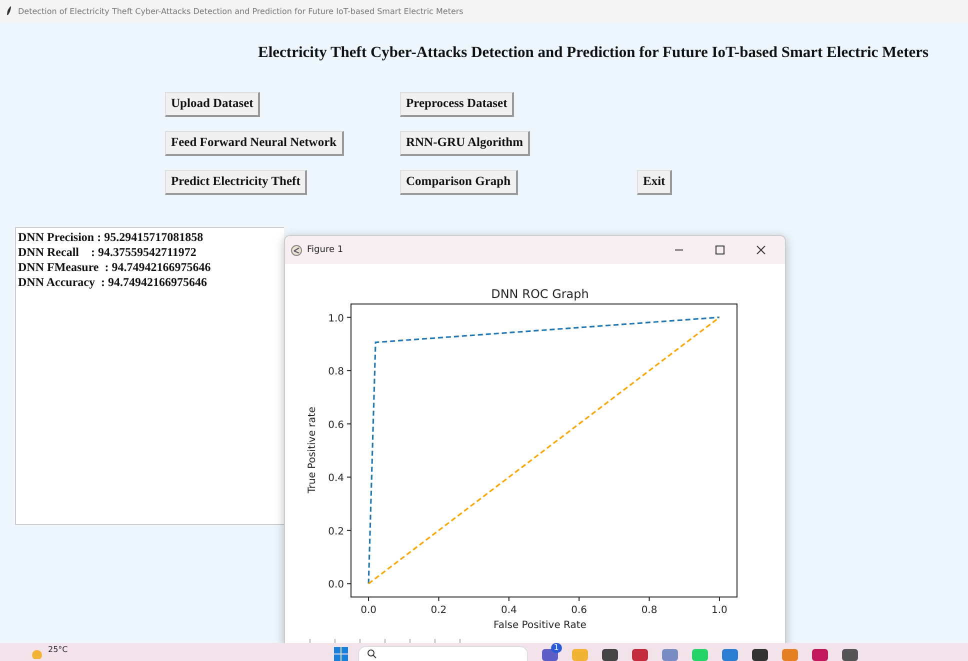  I want to click on y-tick-label: 1.0, so click(336, 318).